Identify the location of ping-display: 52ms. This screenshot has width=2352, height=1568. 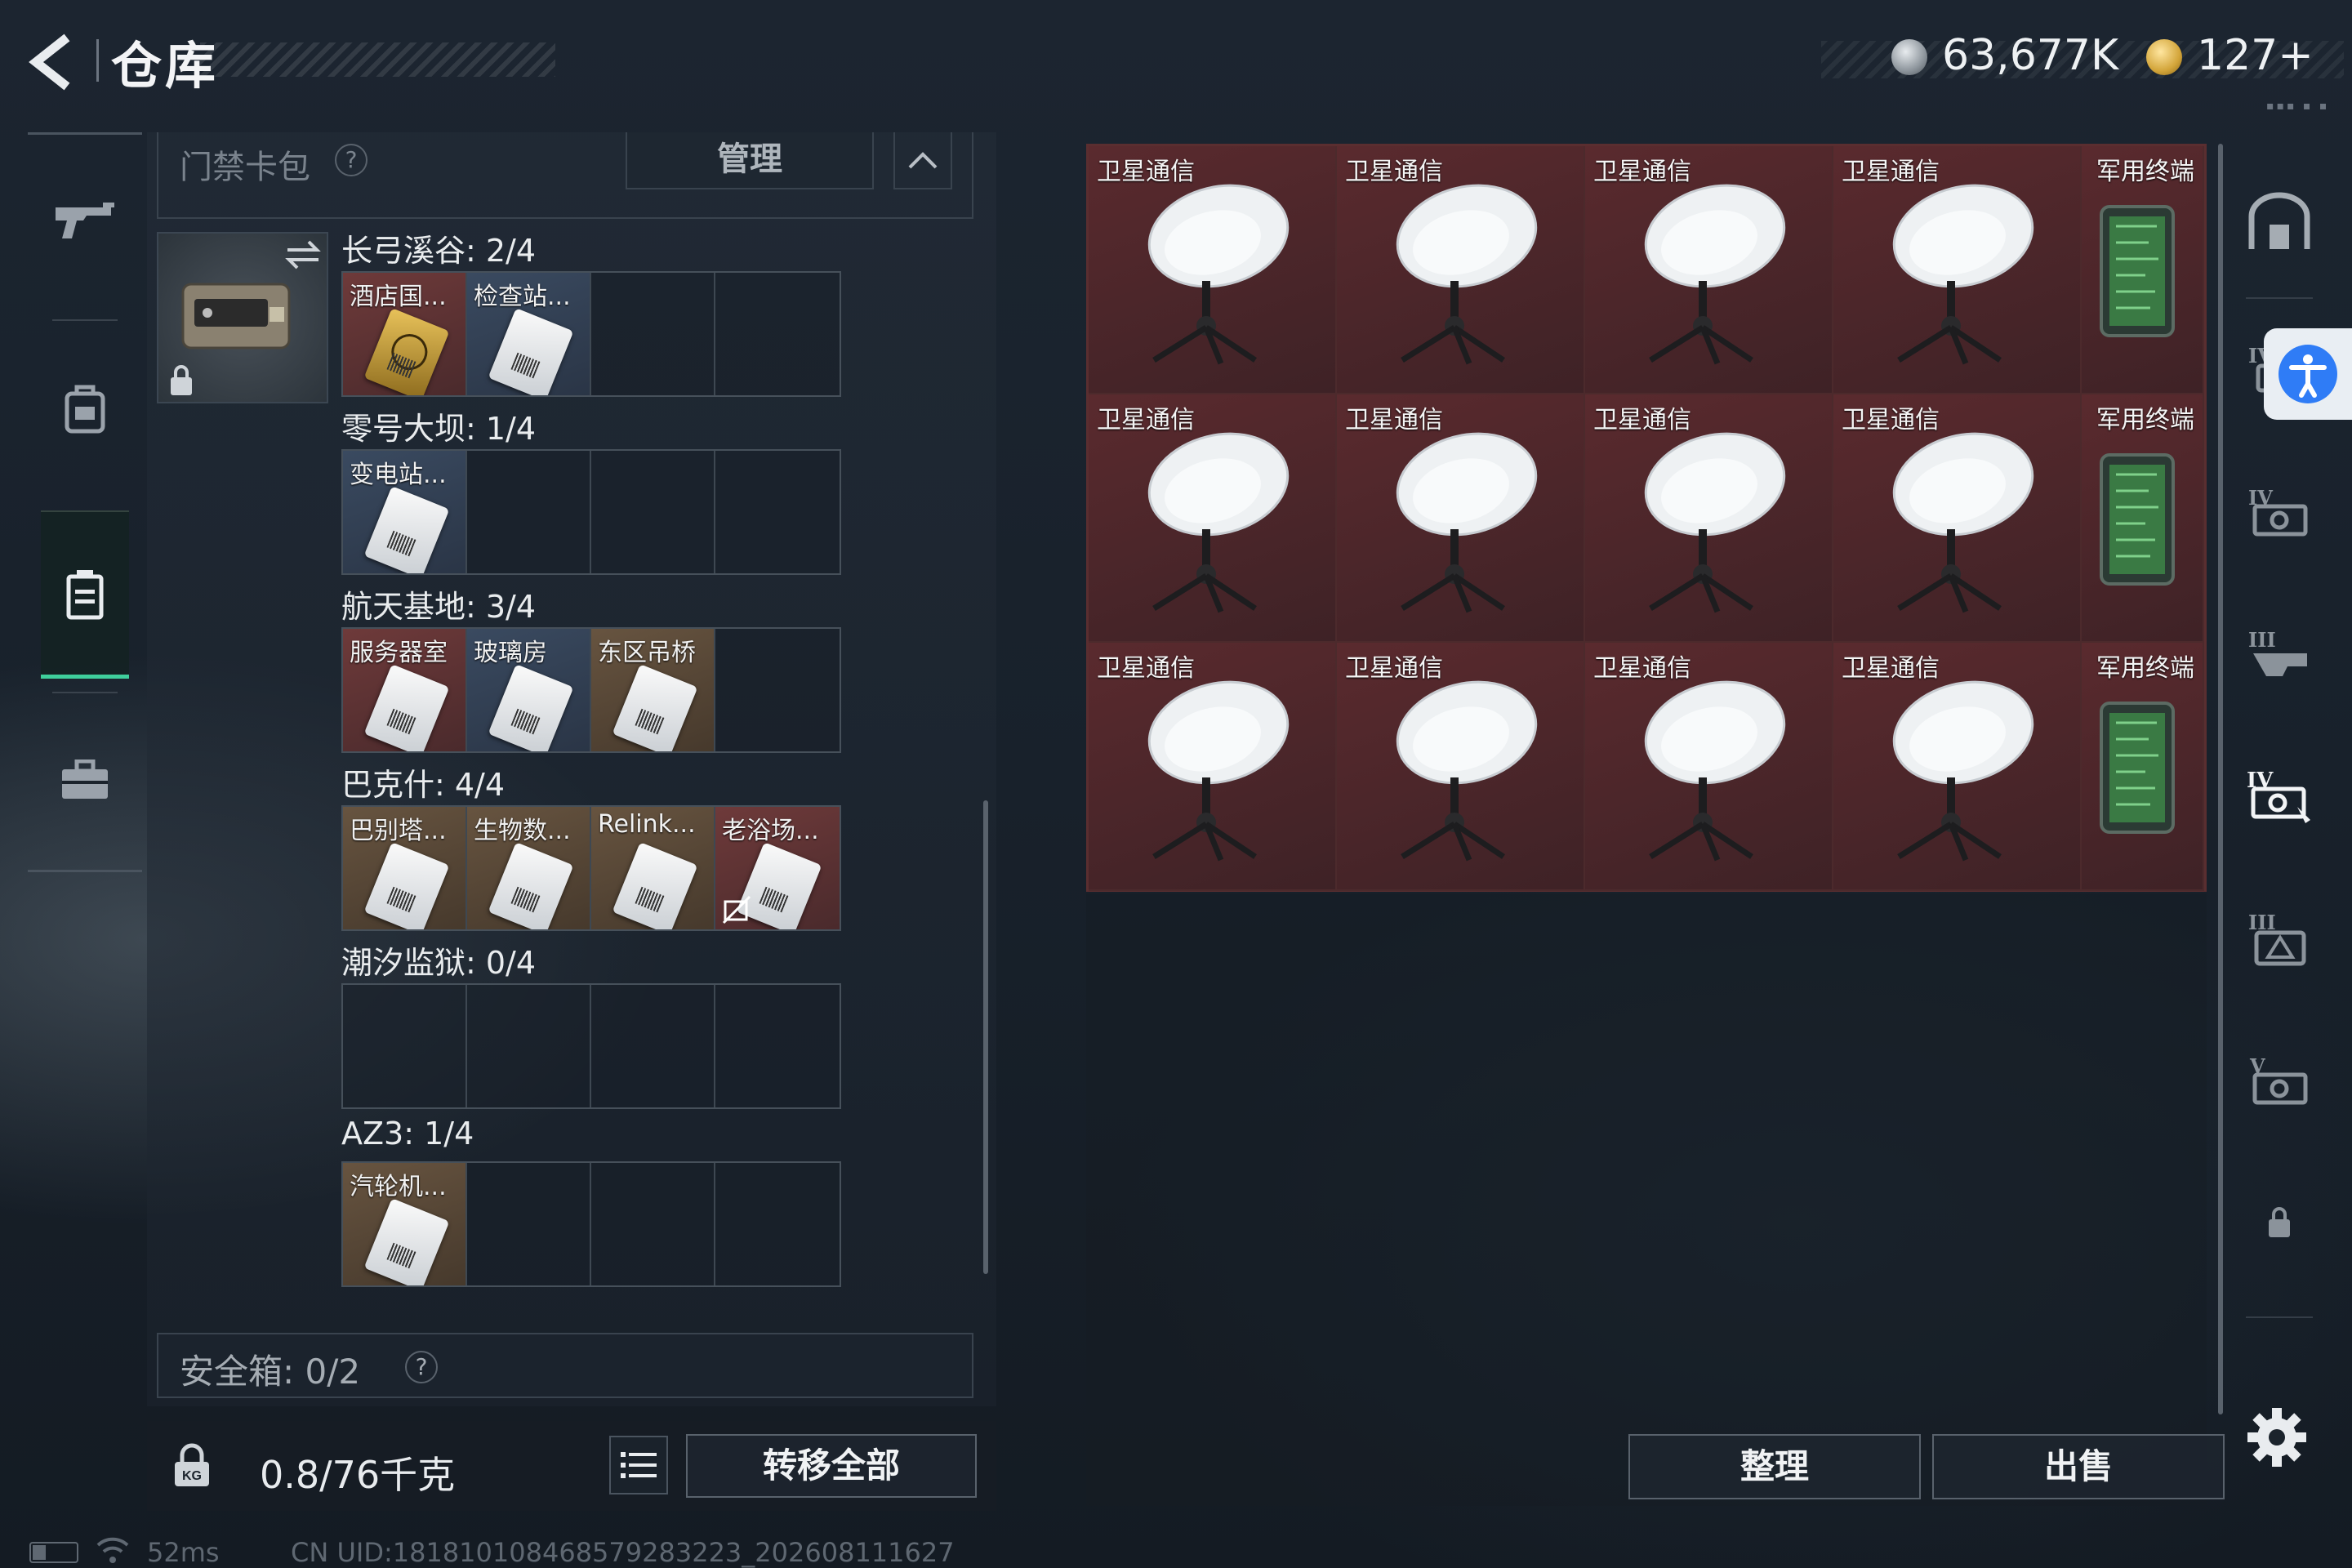
(183, 1552).